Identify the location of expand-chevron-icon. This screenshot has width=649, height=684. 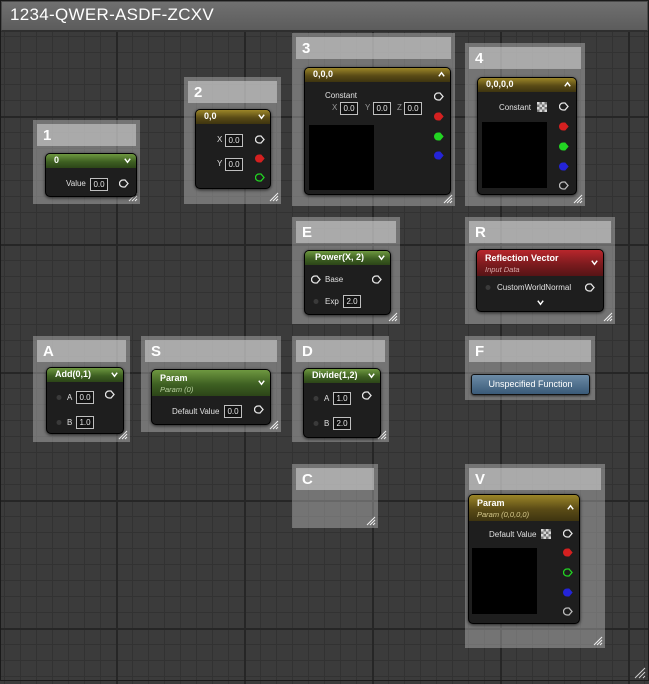
(540, 302).